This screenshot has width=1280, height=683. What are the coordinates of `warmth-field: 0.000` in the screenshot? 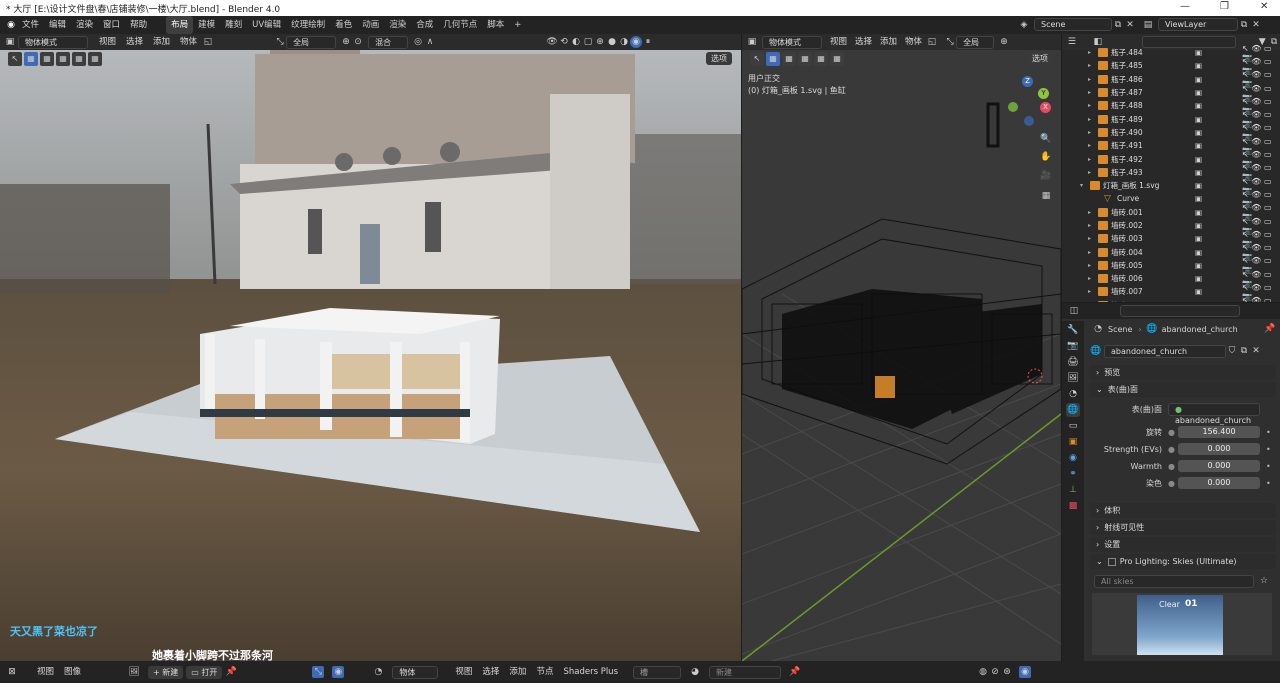 It's located at (1219, 466).